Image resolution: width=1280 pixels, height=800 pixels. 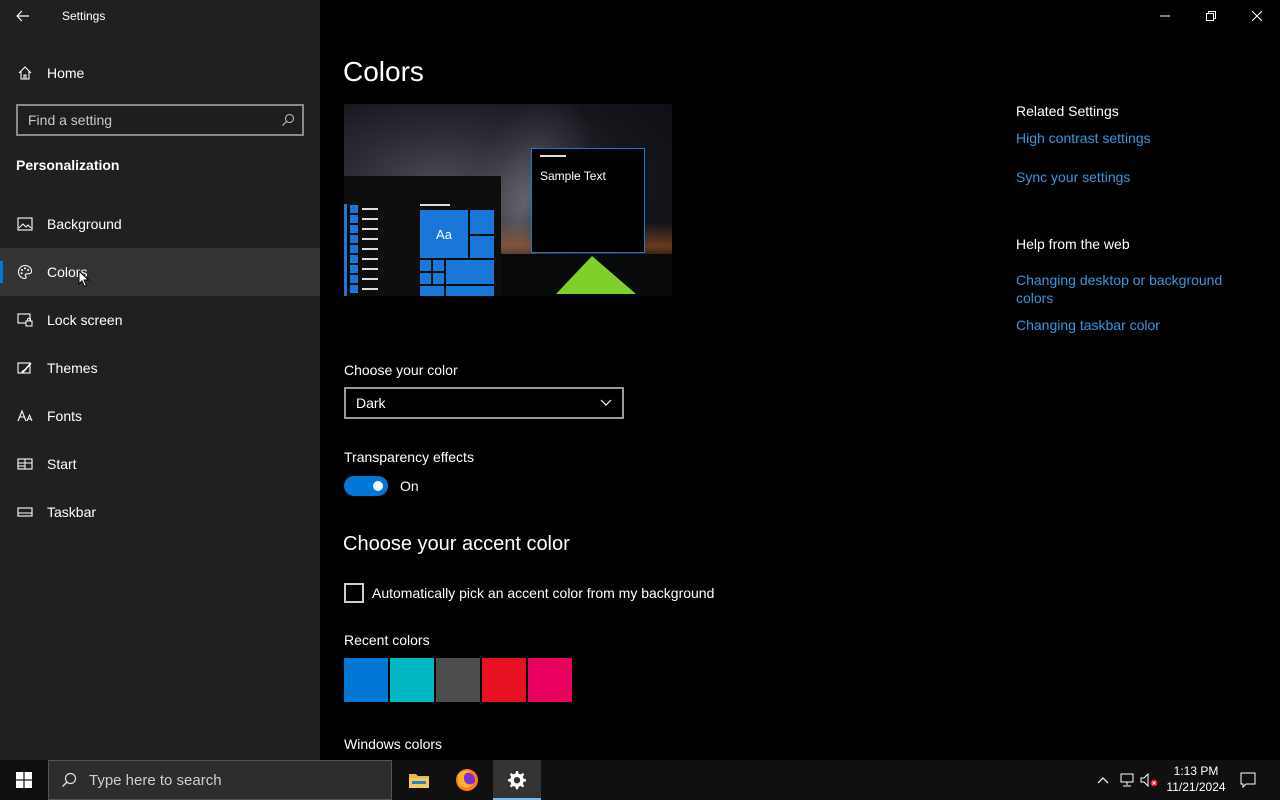 I want to click on sidebar-item-fonts: Fonts, so click(x=160, y=416).